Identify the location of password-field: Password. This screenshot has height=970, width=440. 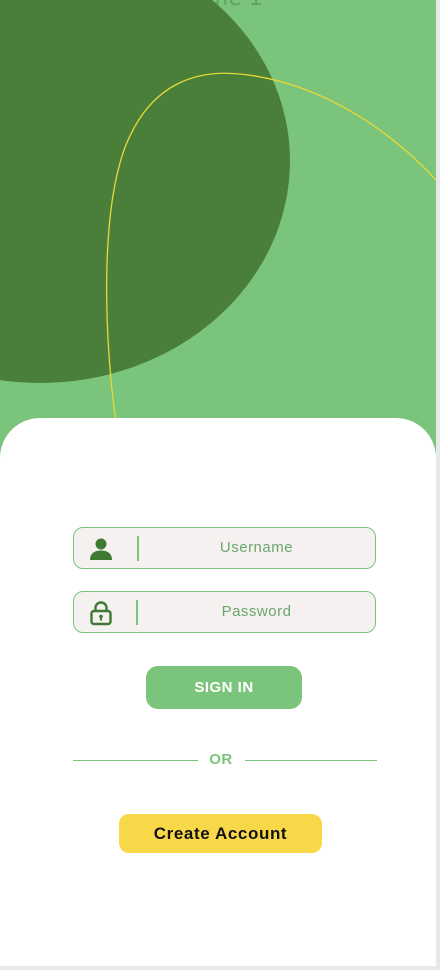
(224, 612).